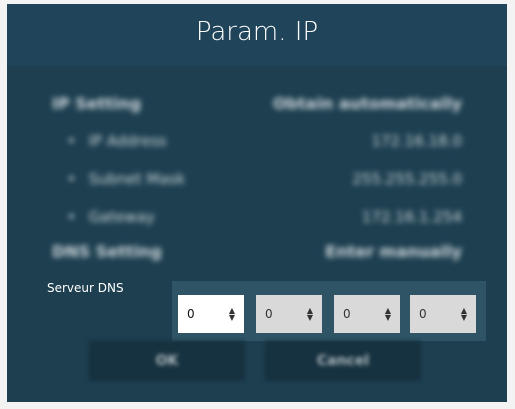 The height and width of the screenshot is (409, 515). What do you see at coordinates (343, 361) in the screenshot?
I see `cancel-button: Cancel` at bounding box center [343, 361].